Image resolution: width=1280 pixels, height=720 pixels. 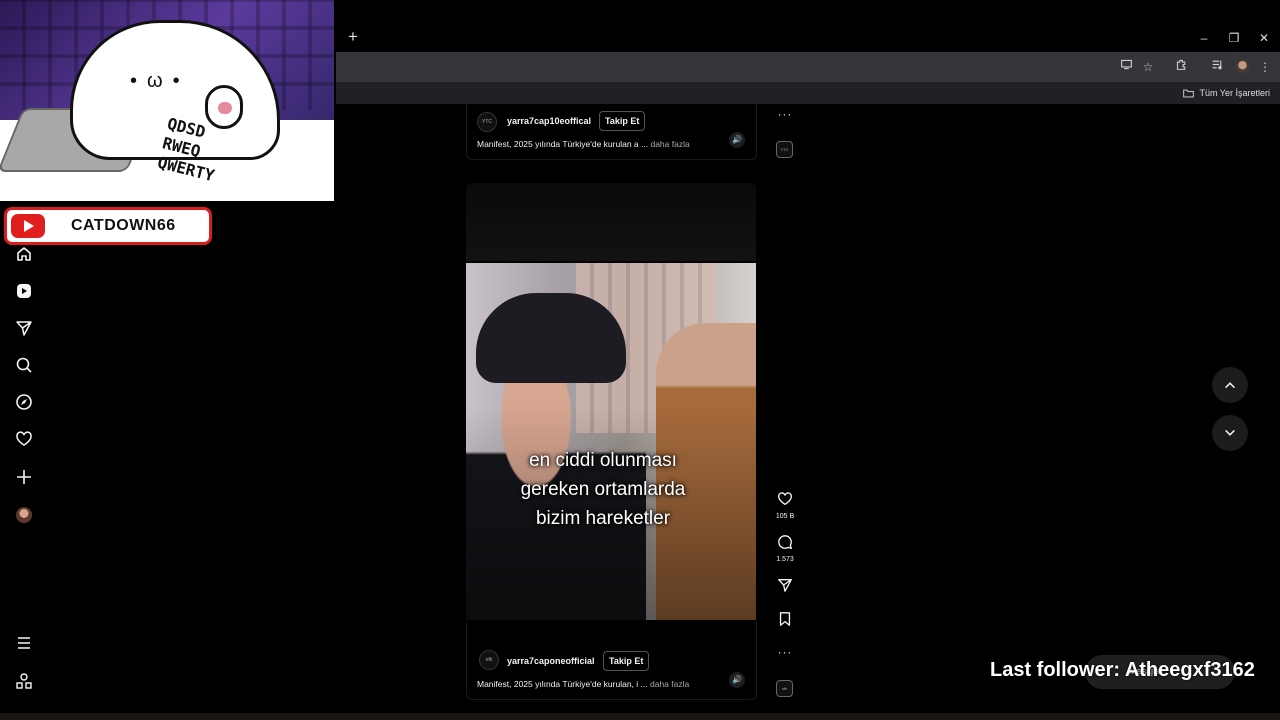 I want to click on all-bookmarks-button: Tüm Yer İşaretleri, so click(x=1226, y=93).